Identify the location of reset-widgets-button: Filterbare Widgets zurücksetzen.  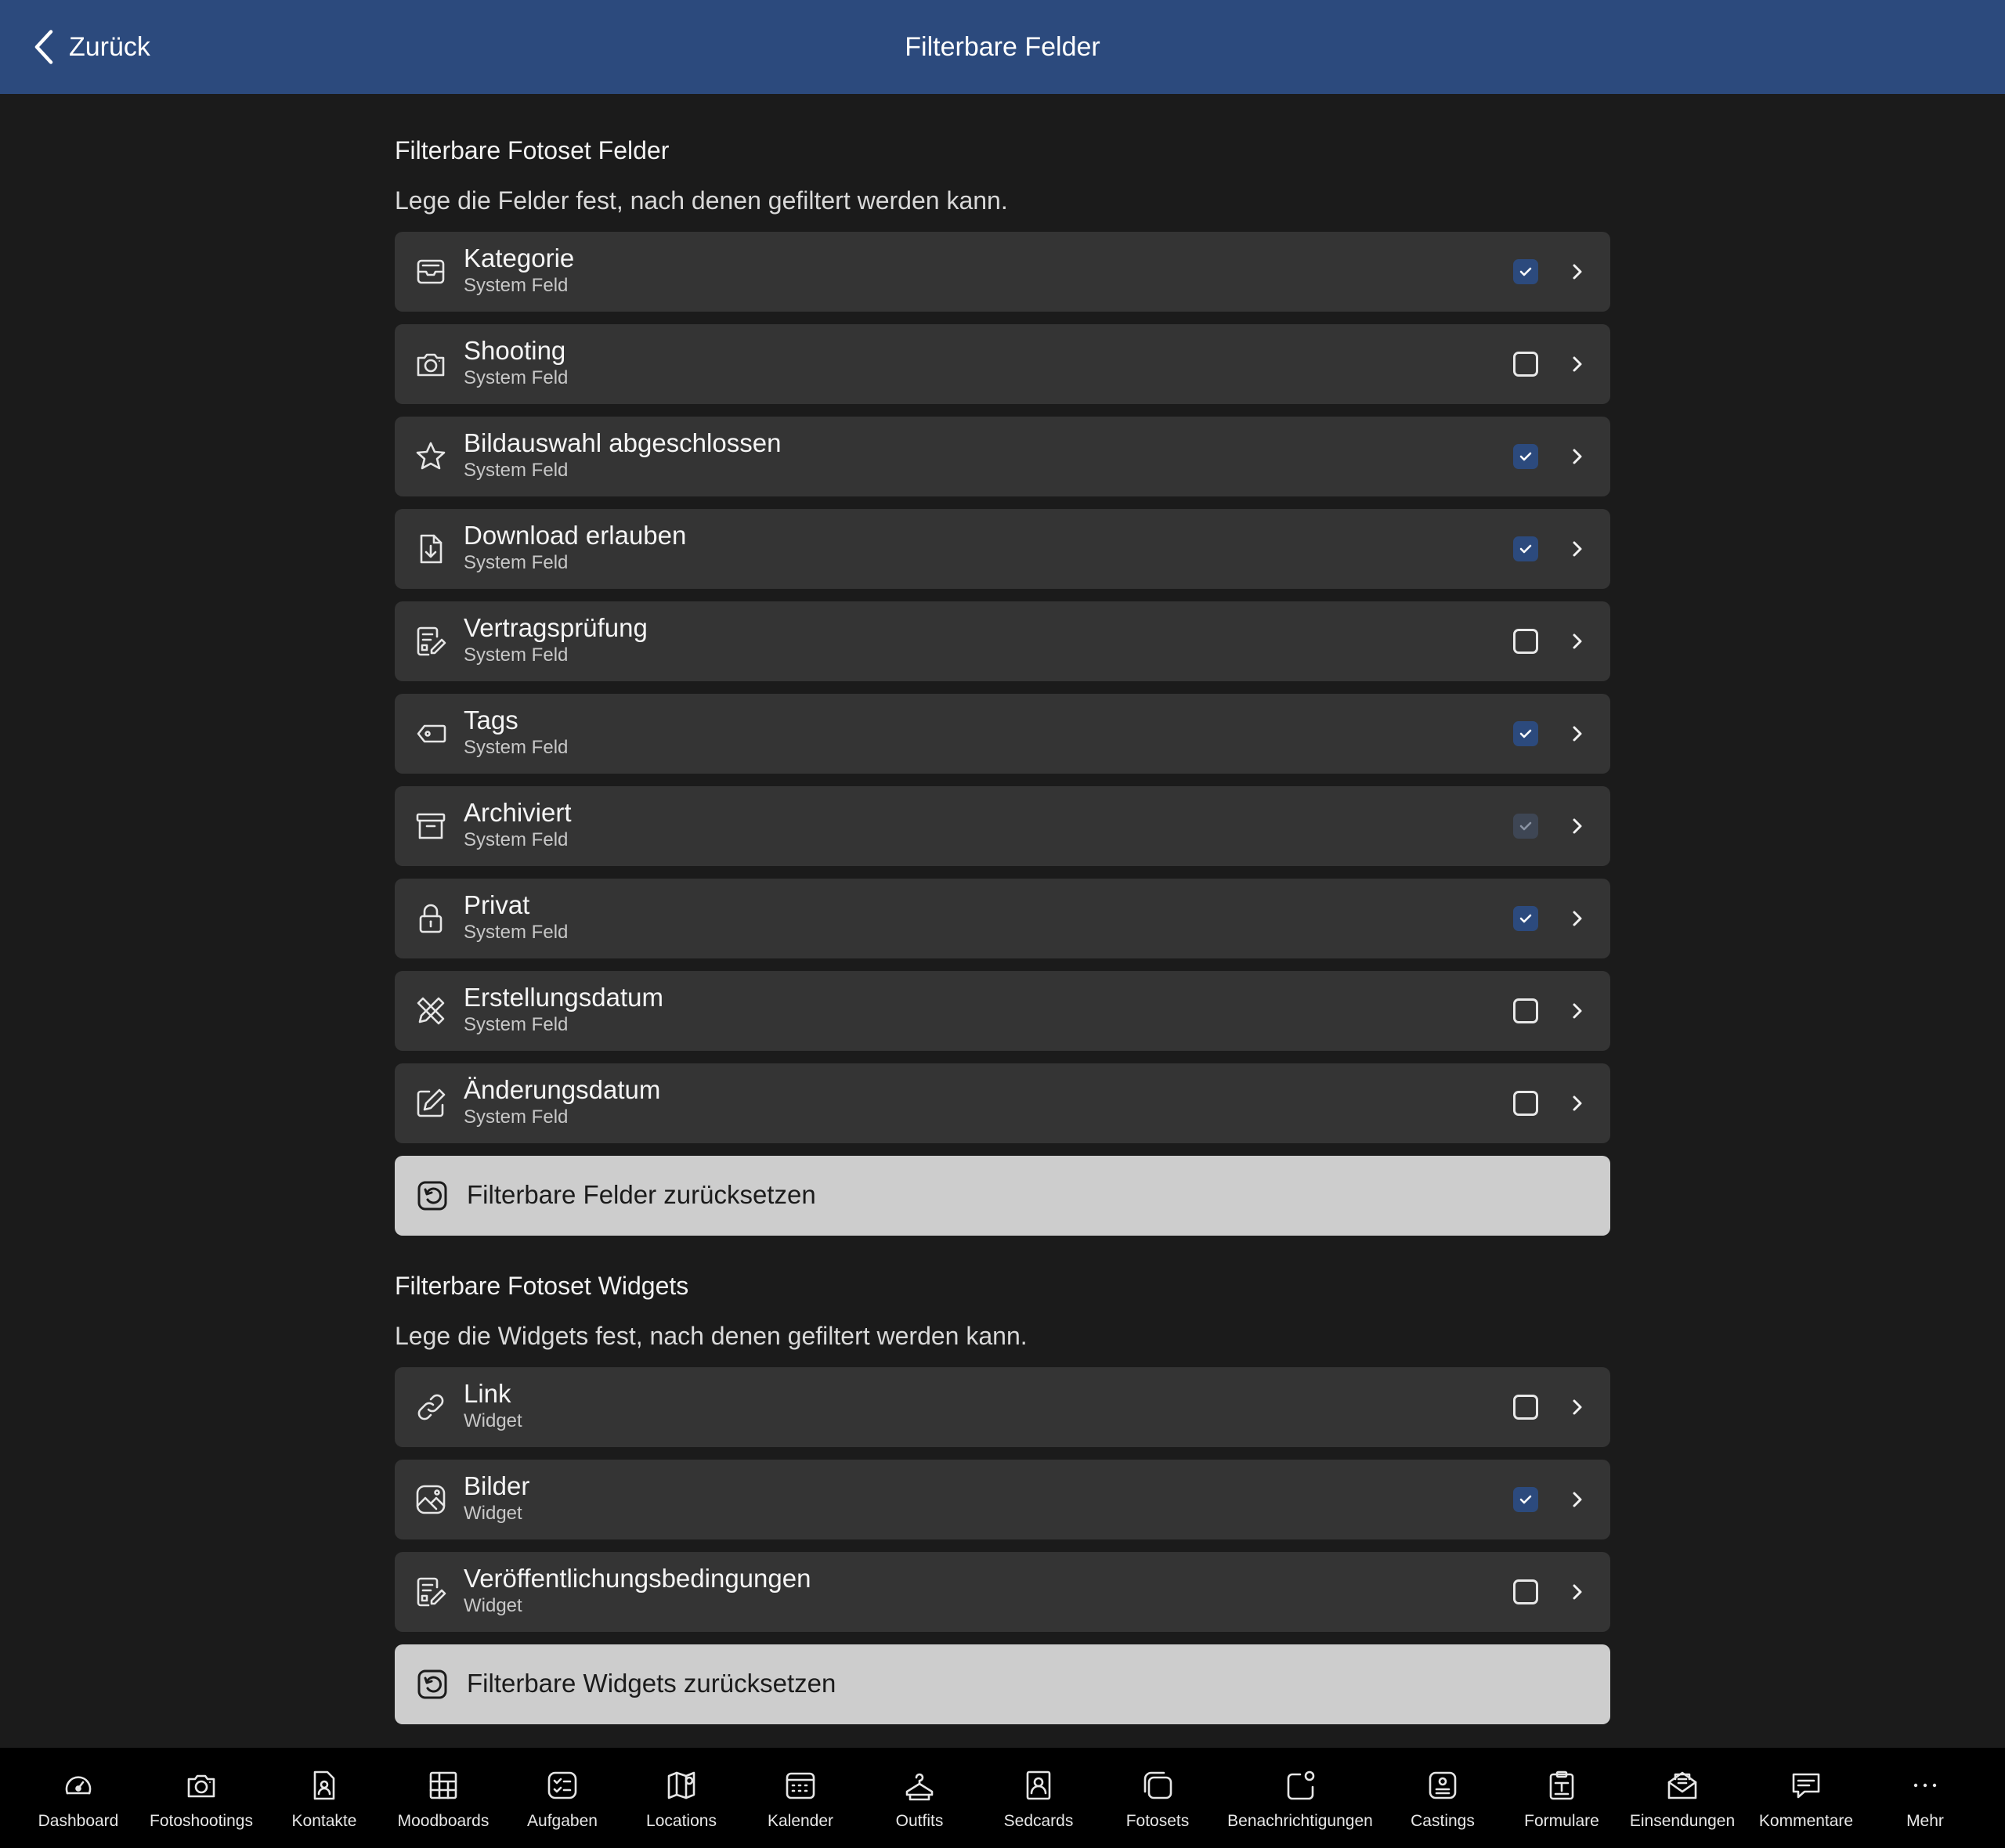
(1002, 1684).